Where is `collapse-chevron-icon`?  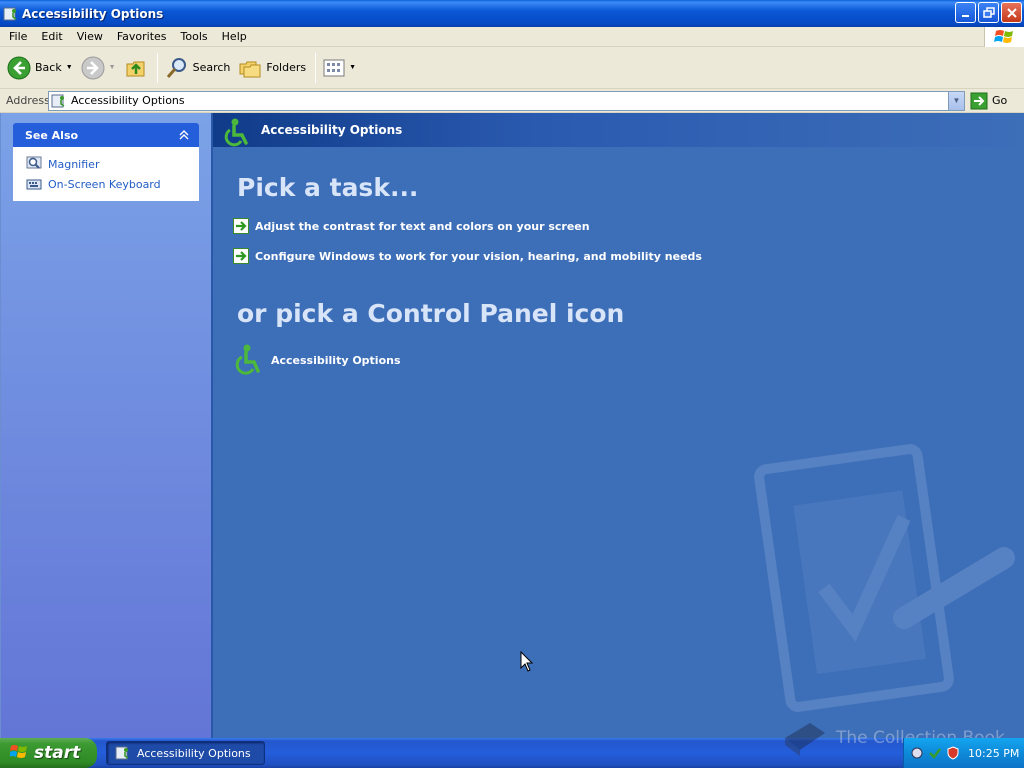 collapse-chevron-icon is located at coordinates (184, 135).